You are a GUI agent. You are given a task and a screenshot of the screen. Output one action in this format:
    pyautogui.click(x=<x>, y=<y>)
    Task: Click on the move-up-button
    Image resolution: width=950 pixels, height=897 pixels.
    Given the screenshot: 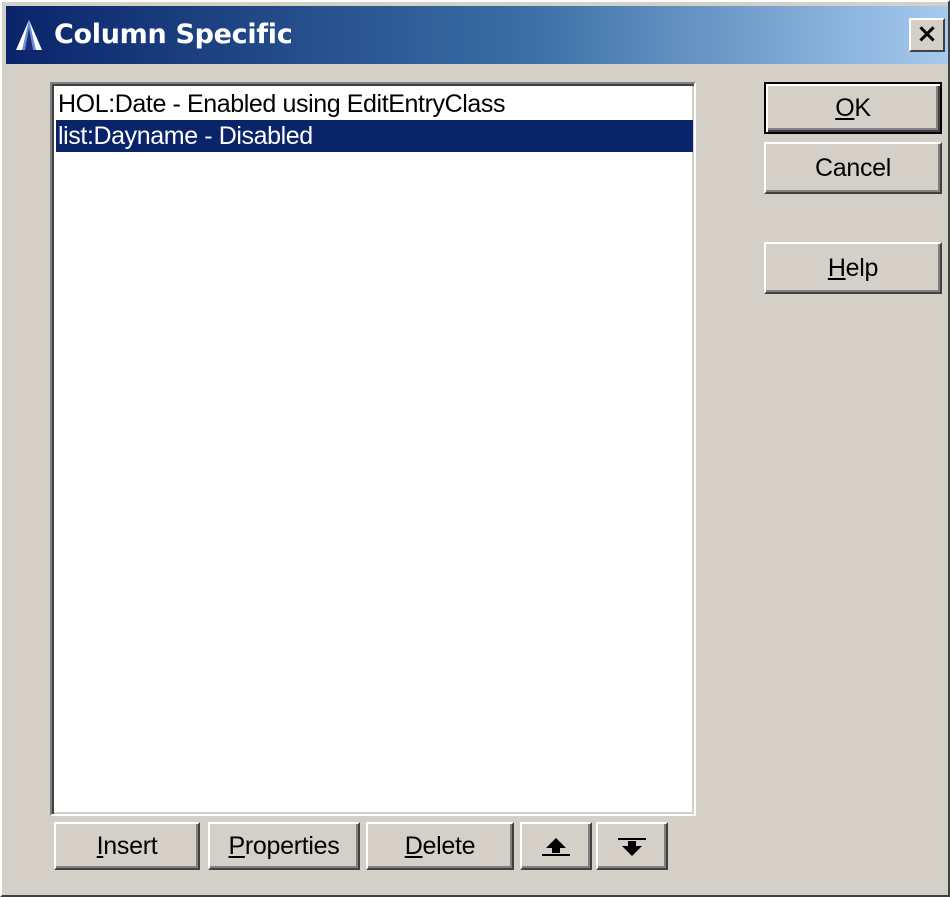 What is the action you would take?
    pyautogui.click(x=556, y=846)
    